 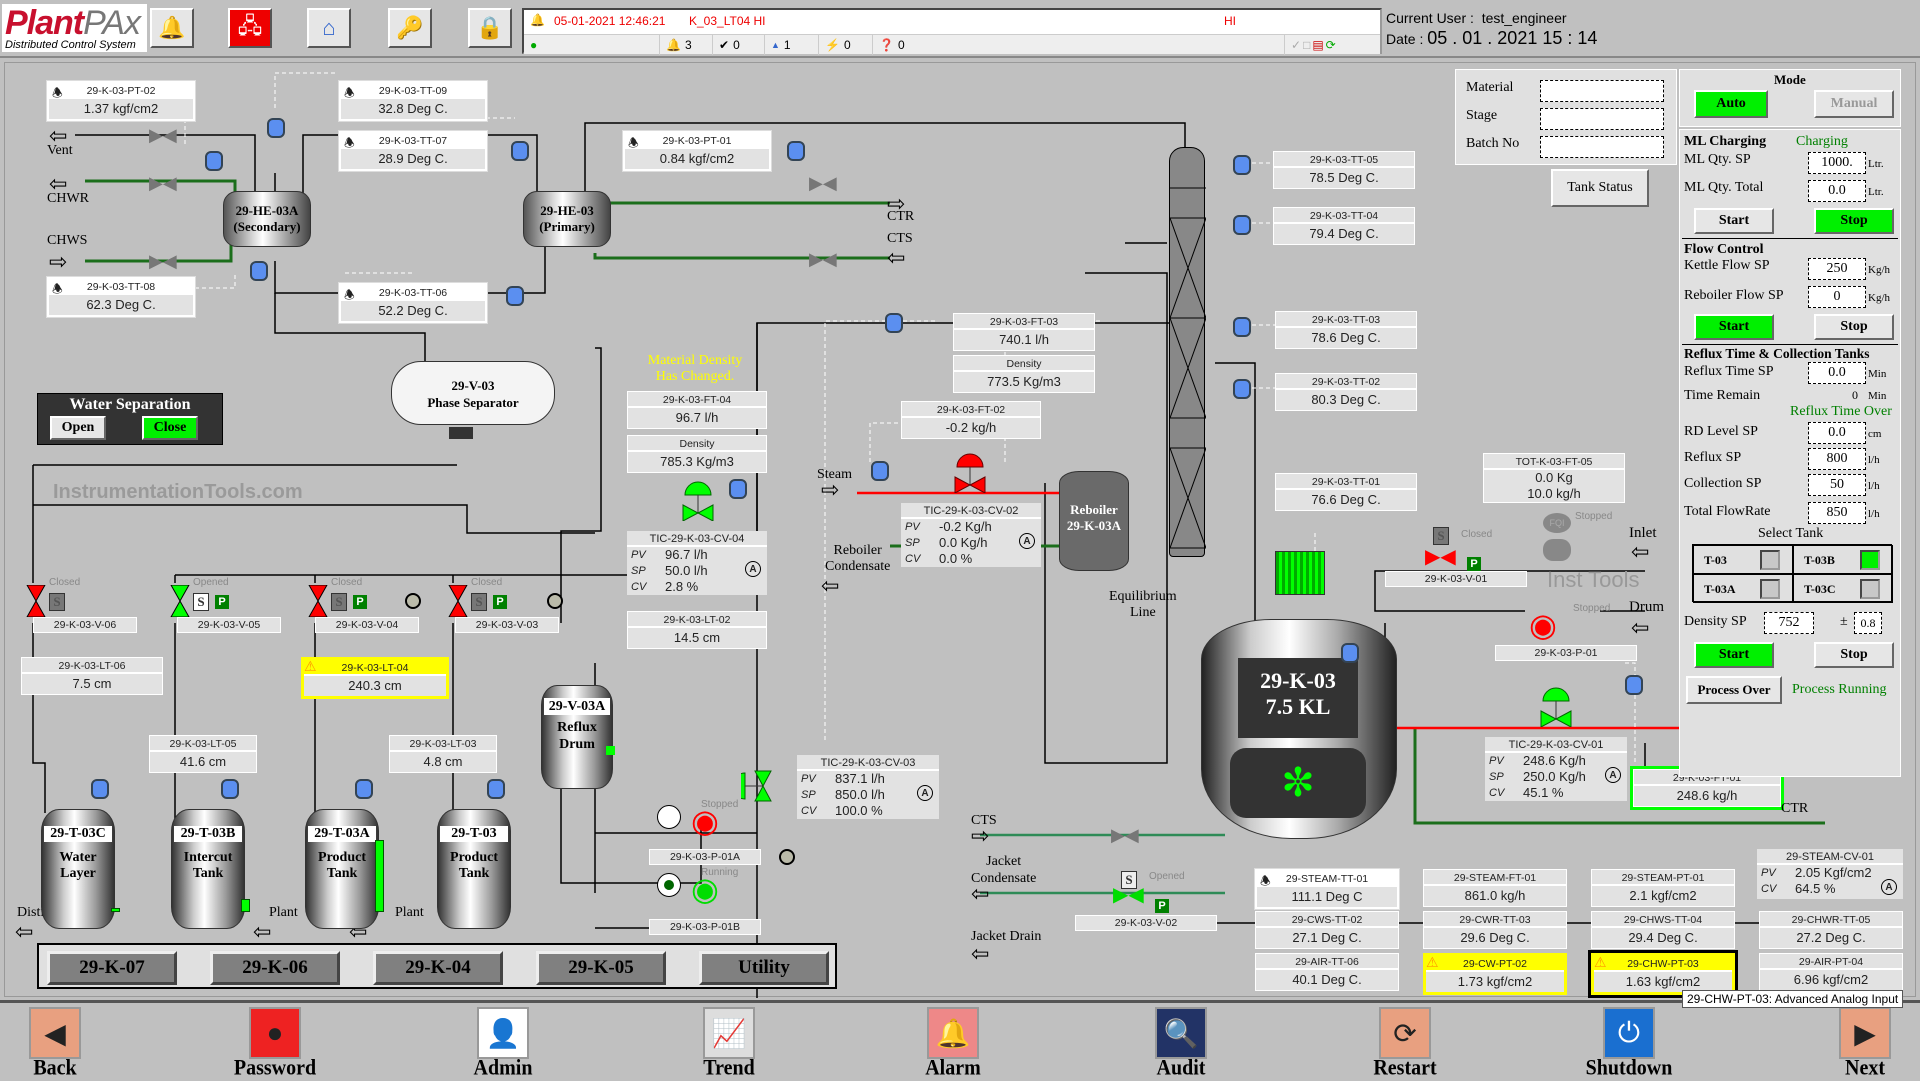 What do you see at coordinates (1296, 45) in the screenshot?
I see `ack-button-icon: ✓` at bounding box center [1296, 45].